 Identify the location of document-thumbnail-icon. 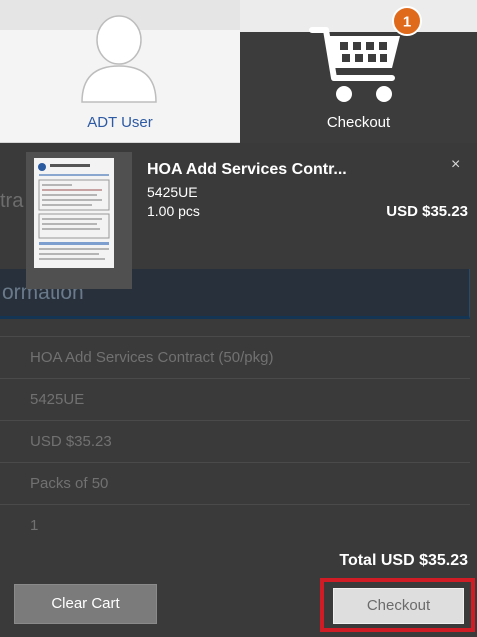
(74, 213).